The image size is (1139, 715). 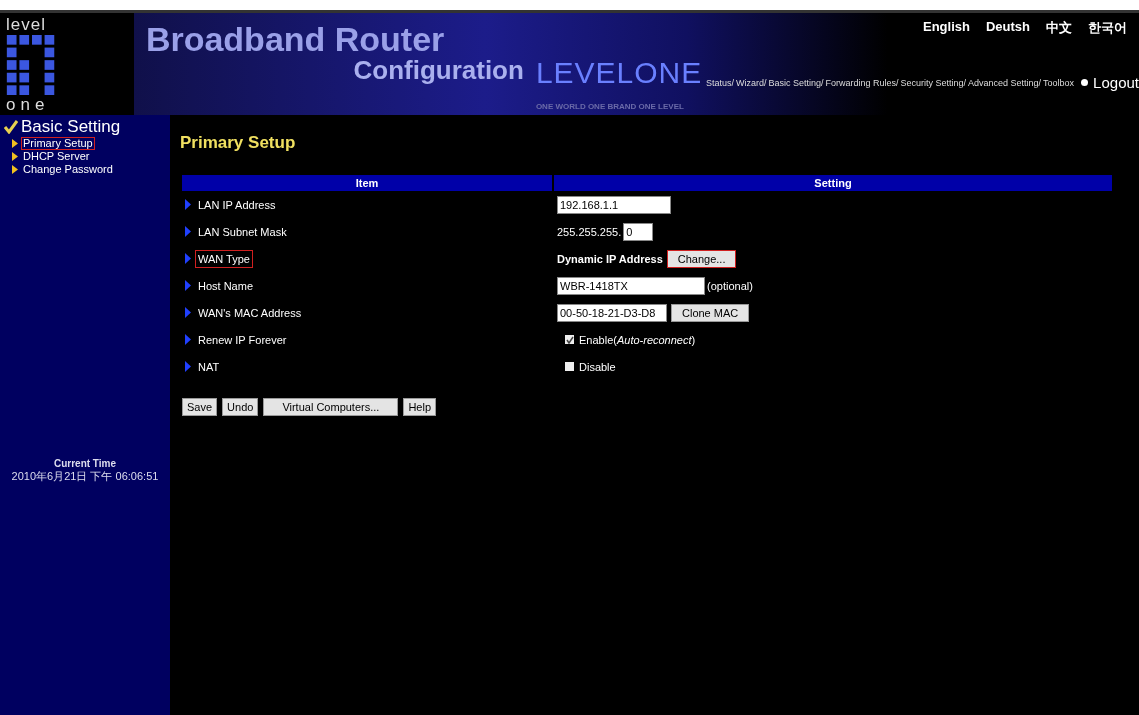 I want to click on form-button: Help, so click(x=419, y=407).